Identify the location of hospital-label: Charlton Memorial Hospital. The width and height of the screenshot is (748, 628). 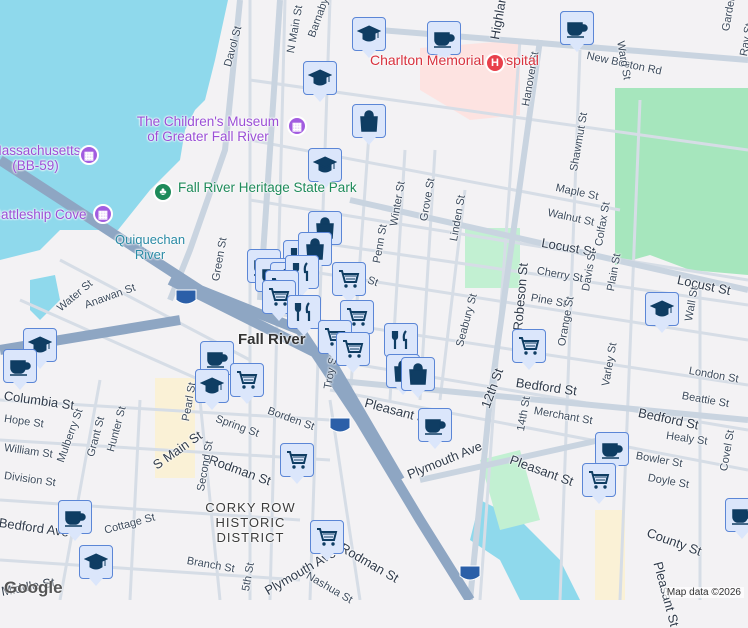
(454, 60).